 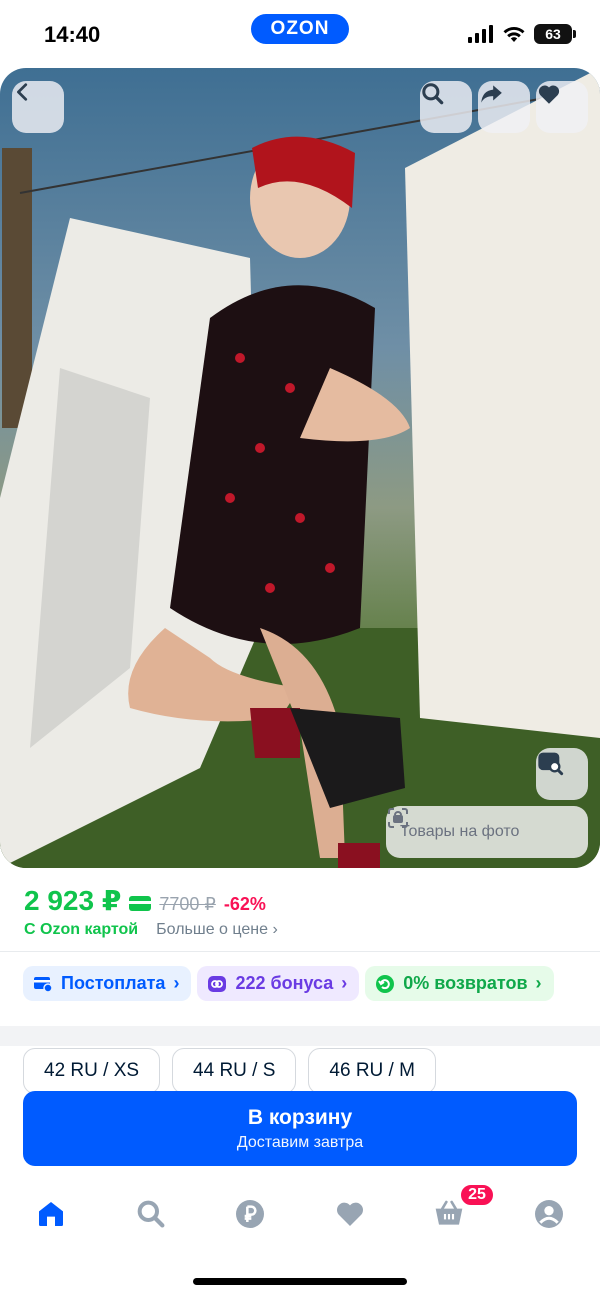 What do you see at coordinates (385, 983) in the screenshot?
I see `return-icon` at bounding box center [385, 983].